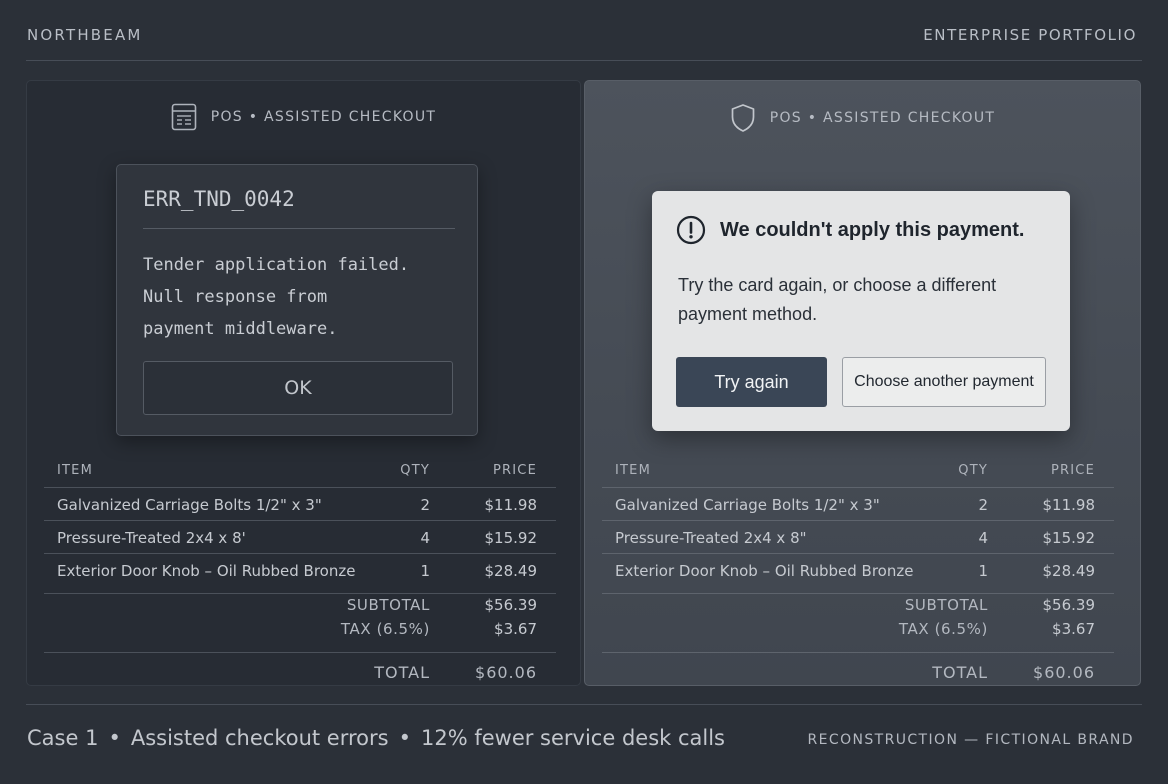  I want to click on error-message-line: payment middleware., so click(240, 329).